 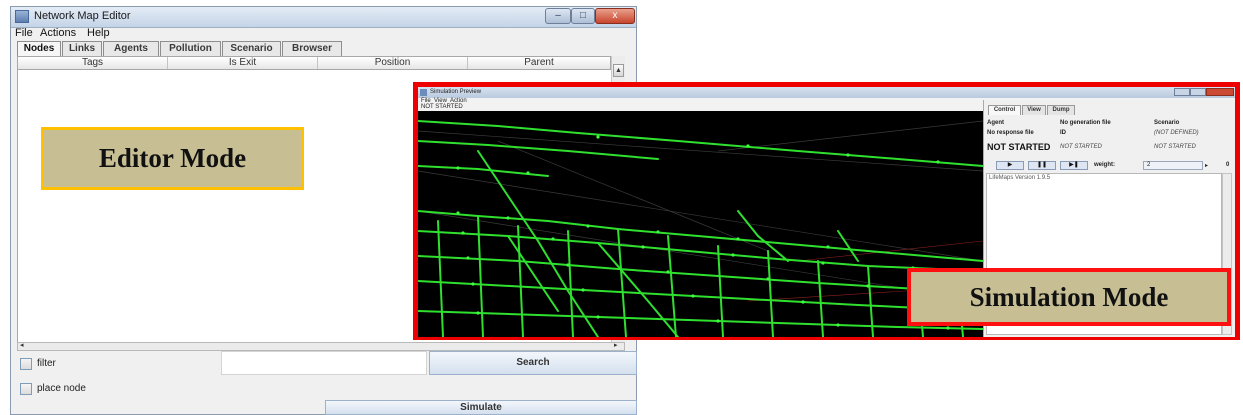 I want to click on scroll-up-arrow-icon: ▲, so click(x=618, y=70).